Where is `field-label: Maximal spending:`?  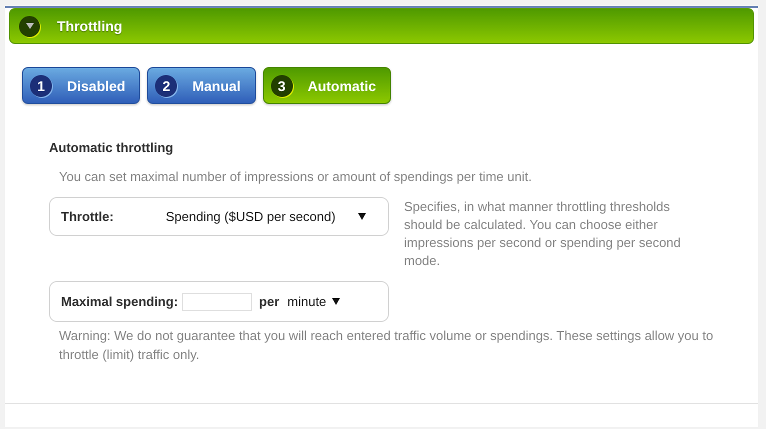 field-label: Maximal spending: is located at coordinates (119, 301).